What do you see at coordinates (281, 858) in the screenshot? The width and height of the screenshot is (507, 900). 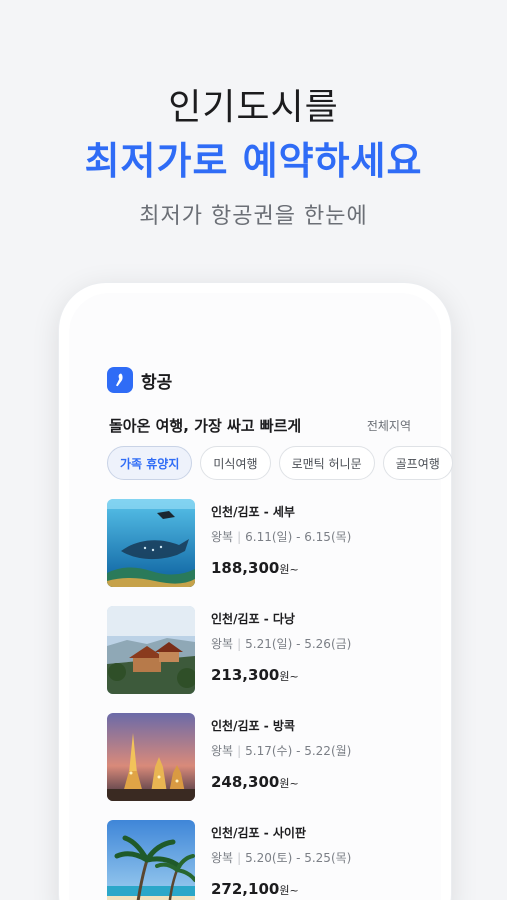 I see `flight-dates: 왕복 | 5.20(토) - 5.25(목)` at bounding box center [281, 858].